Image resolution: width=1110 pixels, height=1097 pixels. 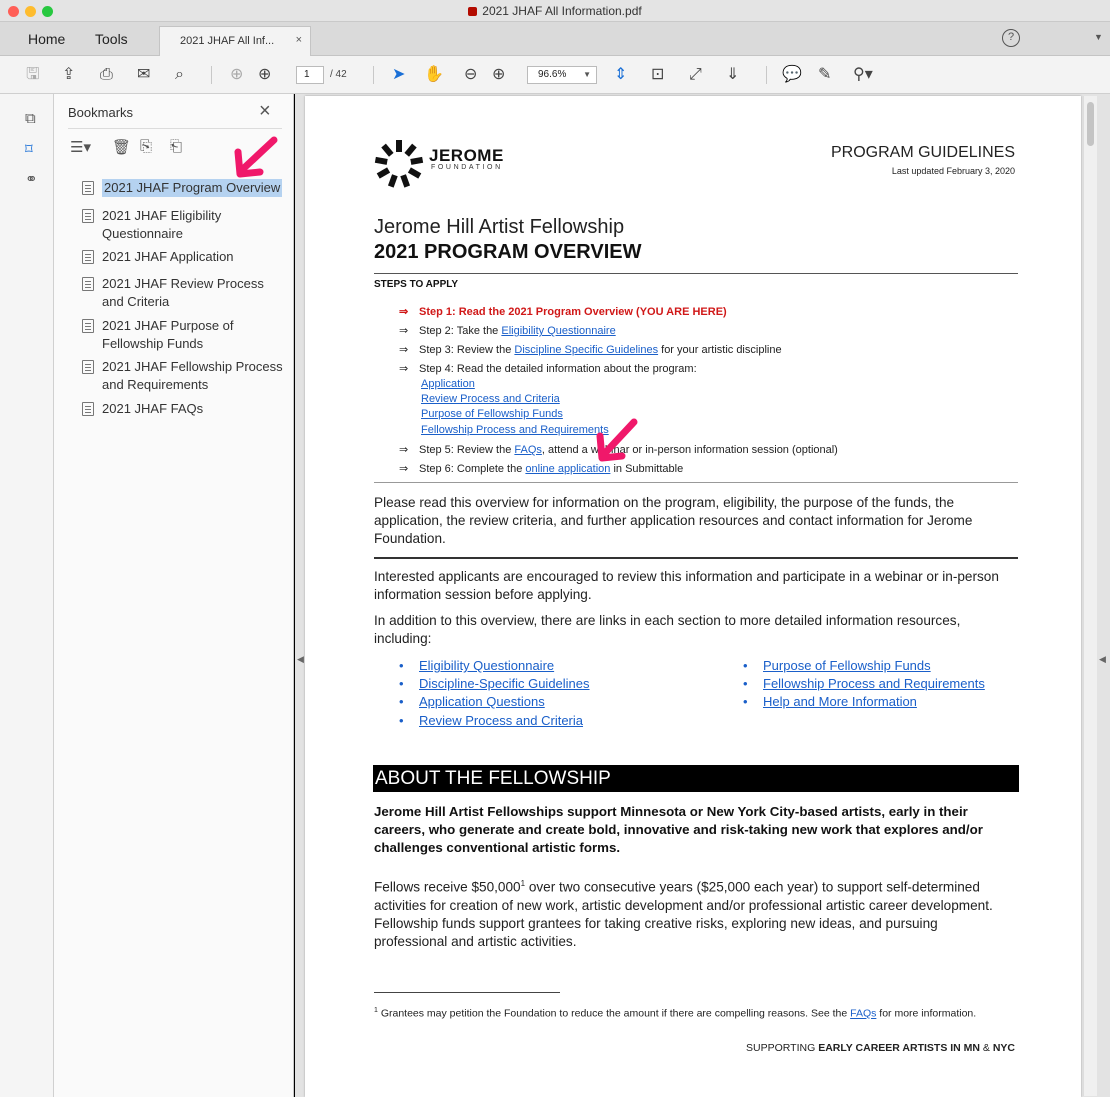 I want to click on last-updated: Last updated February 3, 2020, so click(x=953, y=171).